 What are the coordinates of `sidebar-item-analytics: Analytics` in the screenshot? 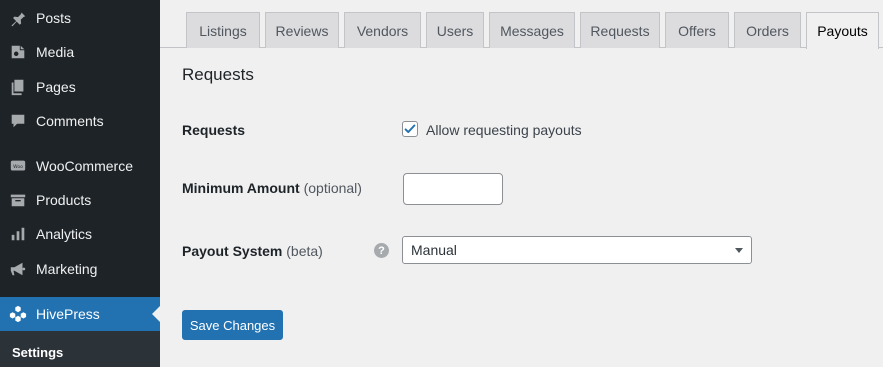 It's located at (80, 234).